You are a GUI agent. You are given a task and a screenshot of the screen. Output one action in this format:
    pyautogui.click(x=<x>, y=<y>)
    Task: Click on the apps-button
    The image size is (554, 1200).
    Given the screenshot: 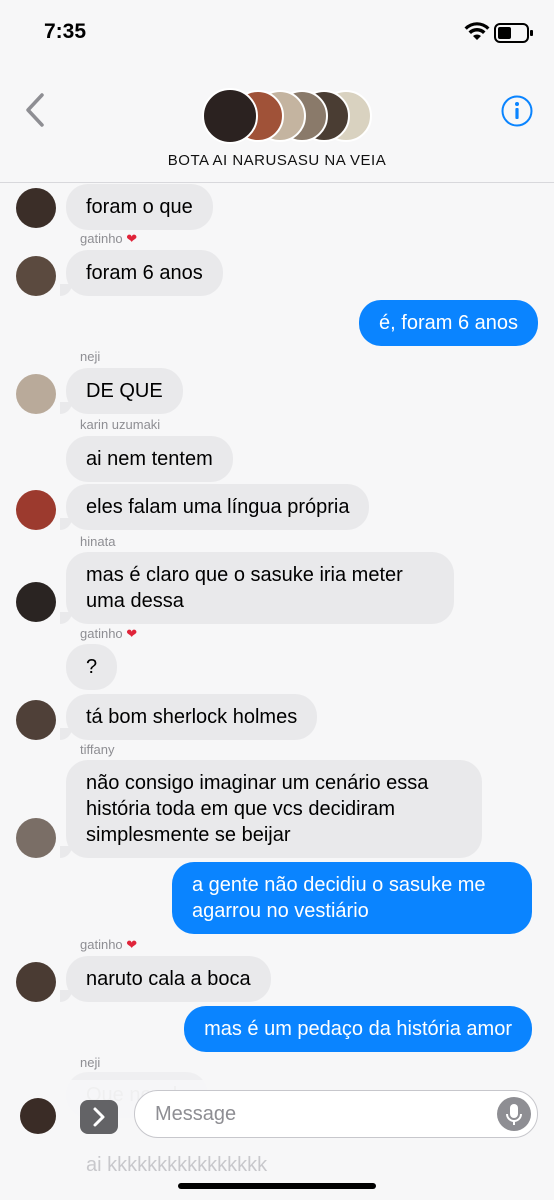 What is the action you would take?
    pyautogui.click(x=99, y=1117)
    